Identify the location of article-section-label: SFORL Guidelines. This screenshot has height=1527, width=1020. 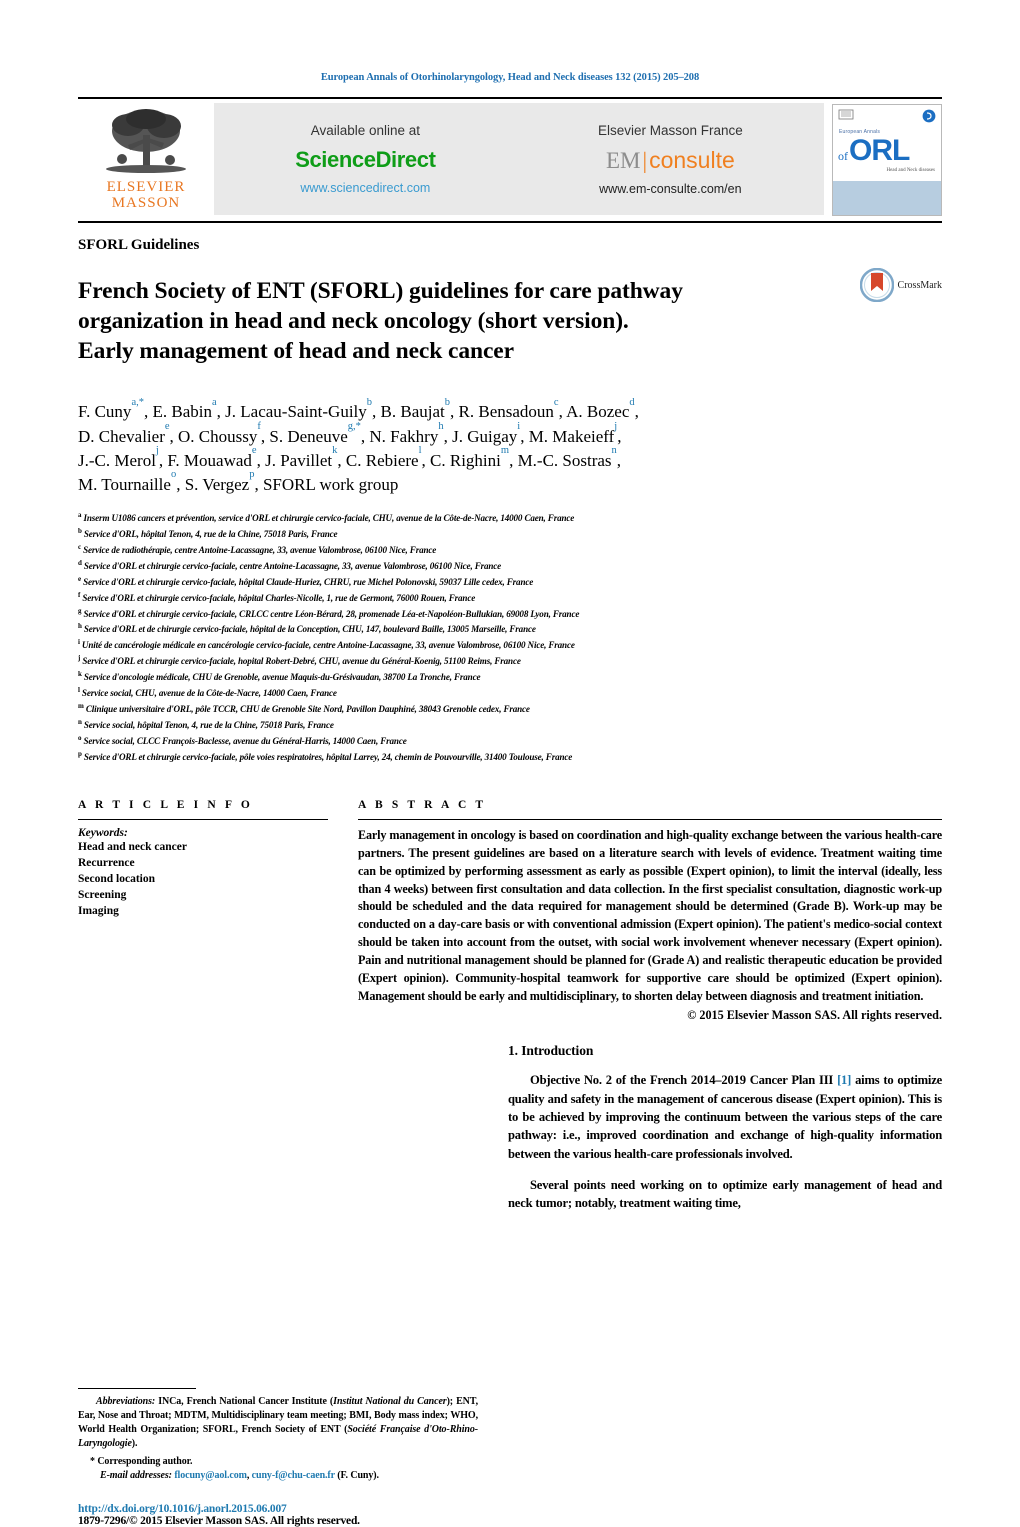
(139, 245).